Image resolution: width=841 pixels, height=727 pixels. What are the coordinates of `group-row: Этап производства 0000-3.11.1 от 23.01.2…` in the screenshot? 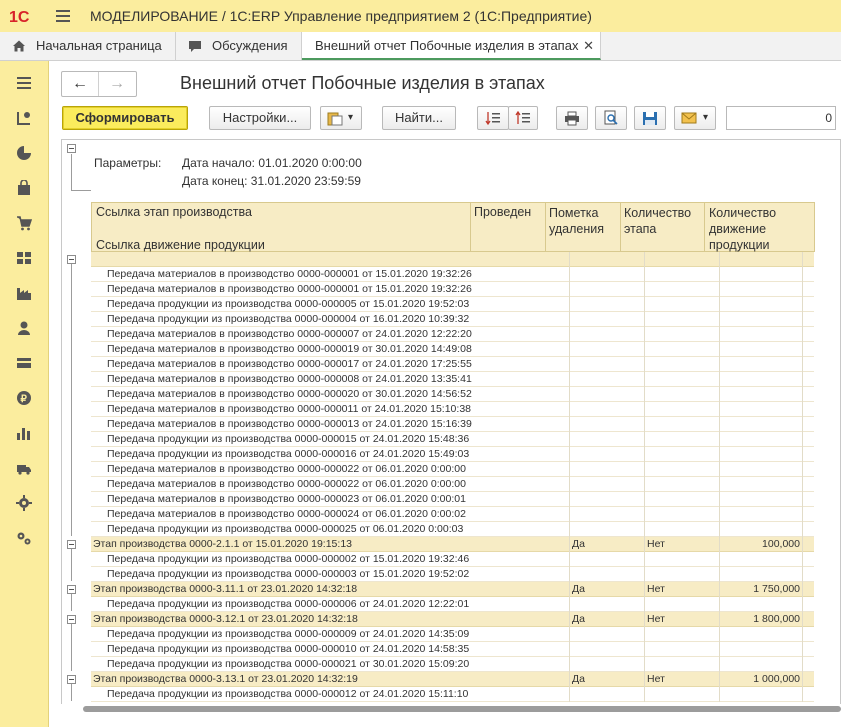 It's located at (452, 589).